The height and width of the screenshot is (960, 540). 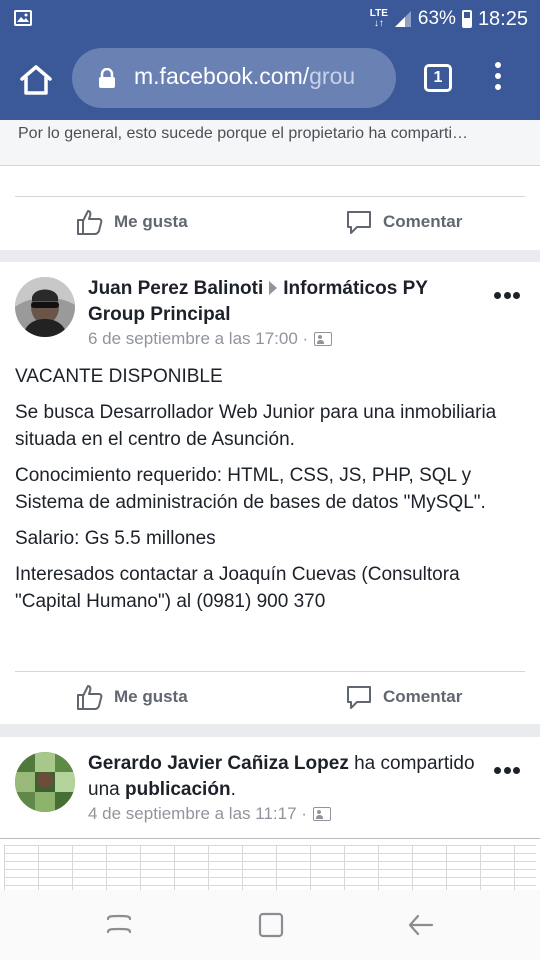 What do you see at coordinates (107, 78) in the screenshot?
I see `lock-icon` at bounding box center [107, 78].